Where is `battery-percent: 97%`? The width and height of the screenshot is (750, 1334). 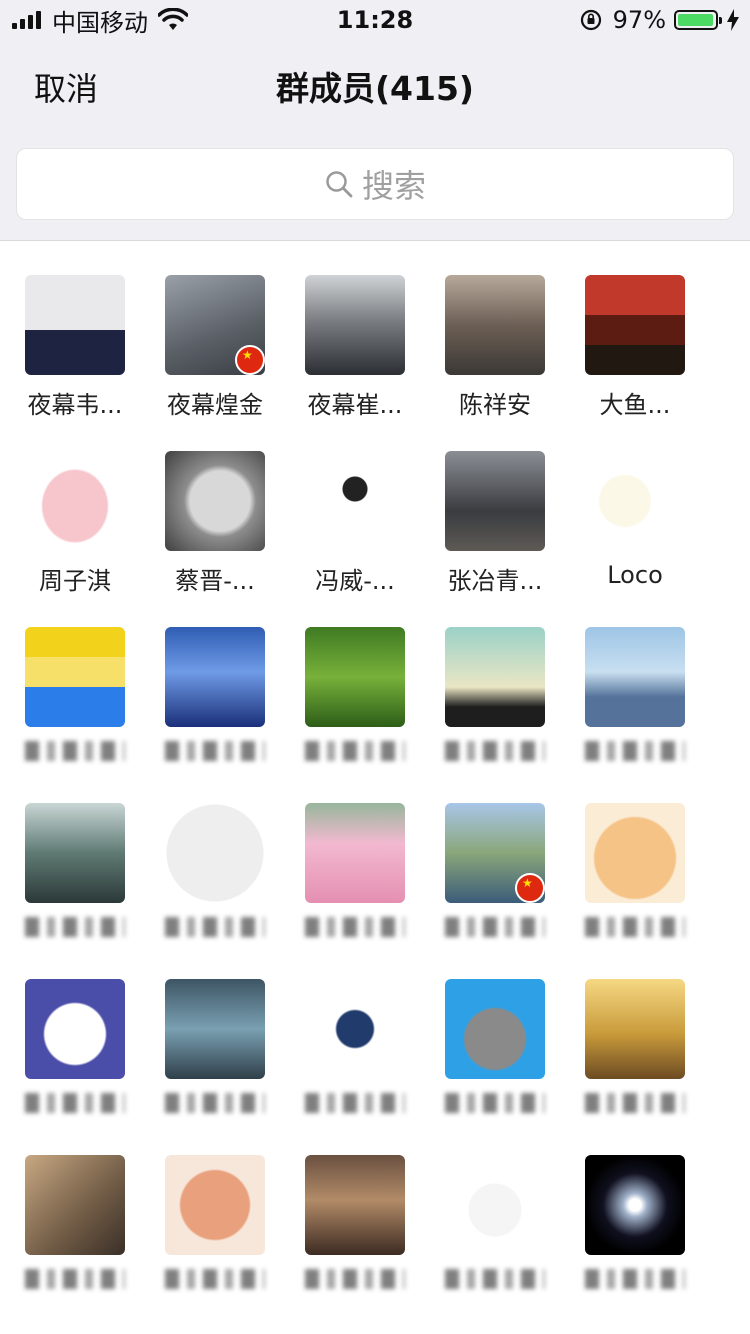
battery-percent: 97% is located at coordinates (639, 20).